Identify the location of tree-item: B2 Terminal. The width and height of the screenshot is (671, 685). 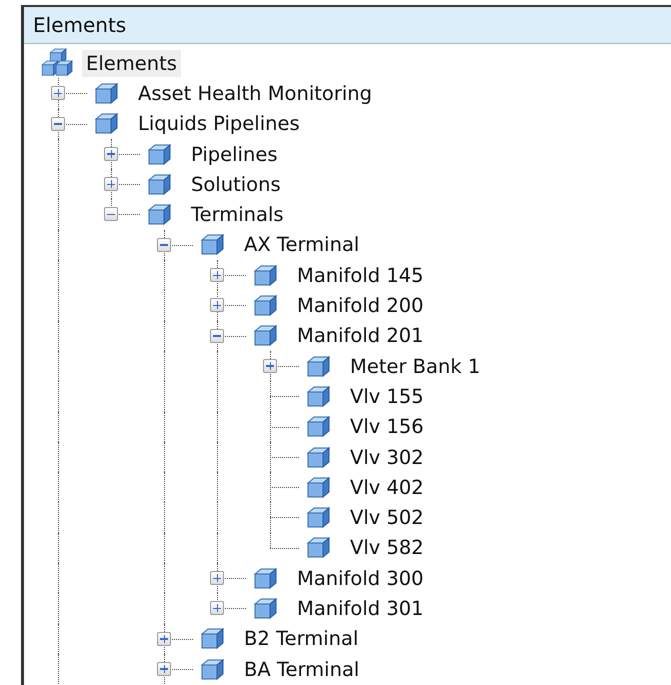
(301, 638).